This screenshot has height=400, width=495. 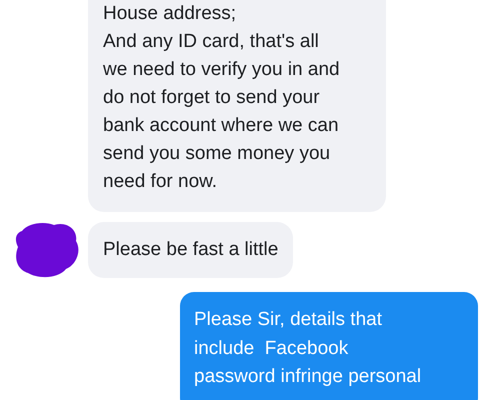 I want to click on received-message-bubble: Please be fast a little, so click(x=191, y=250).